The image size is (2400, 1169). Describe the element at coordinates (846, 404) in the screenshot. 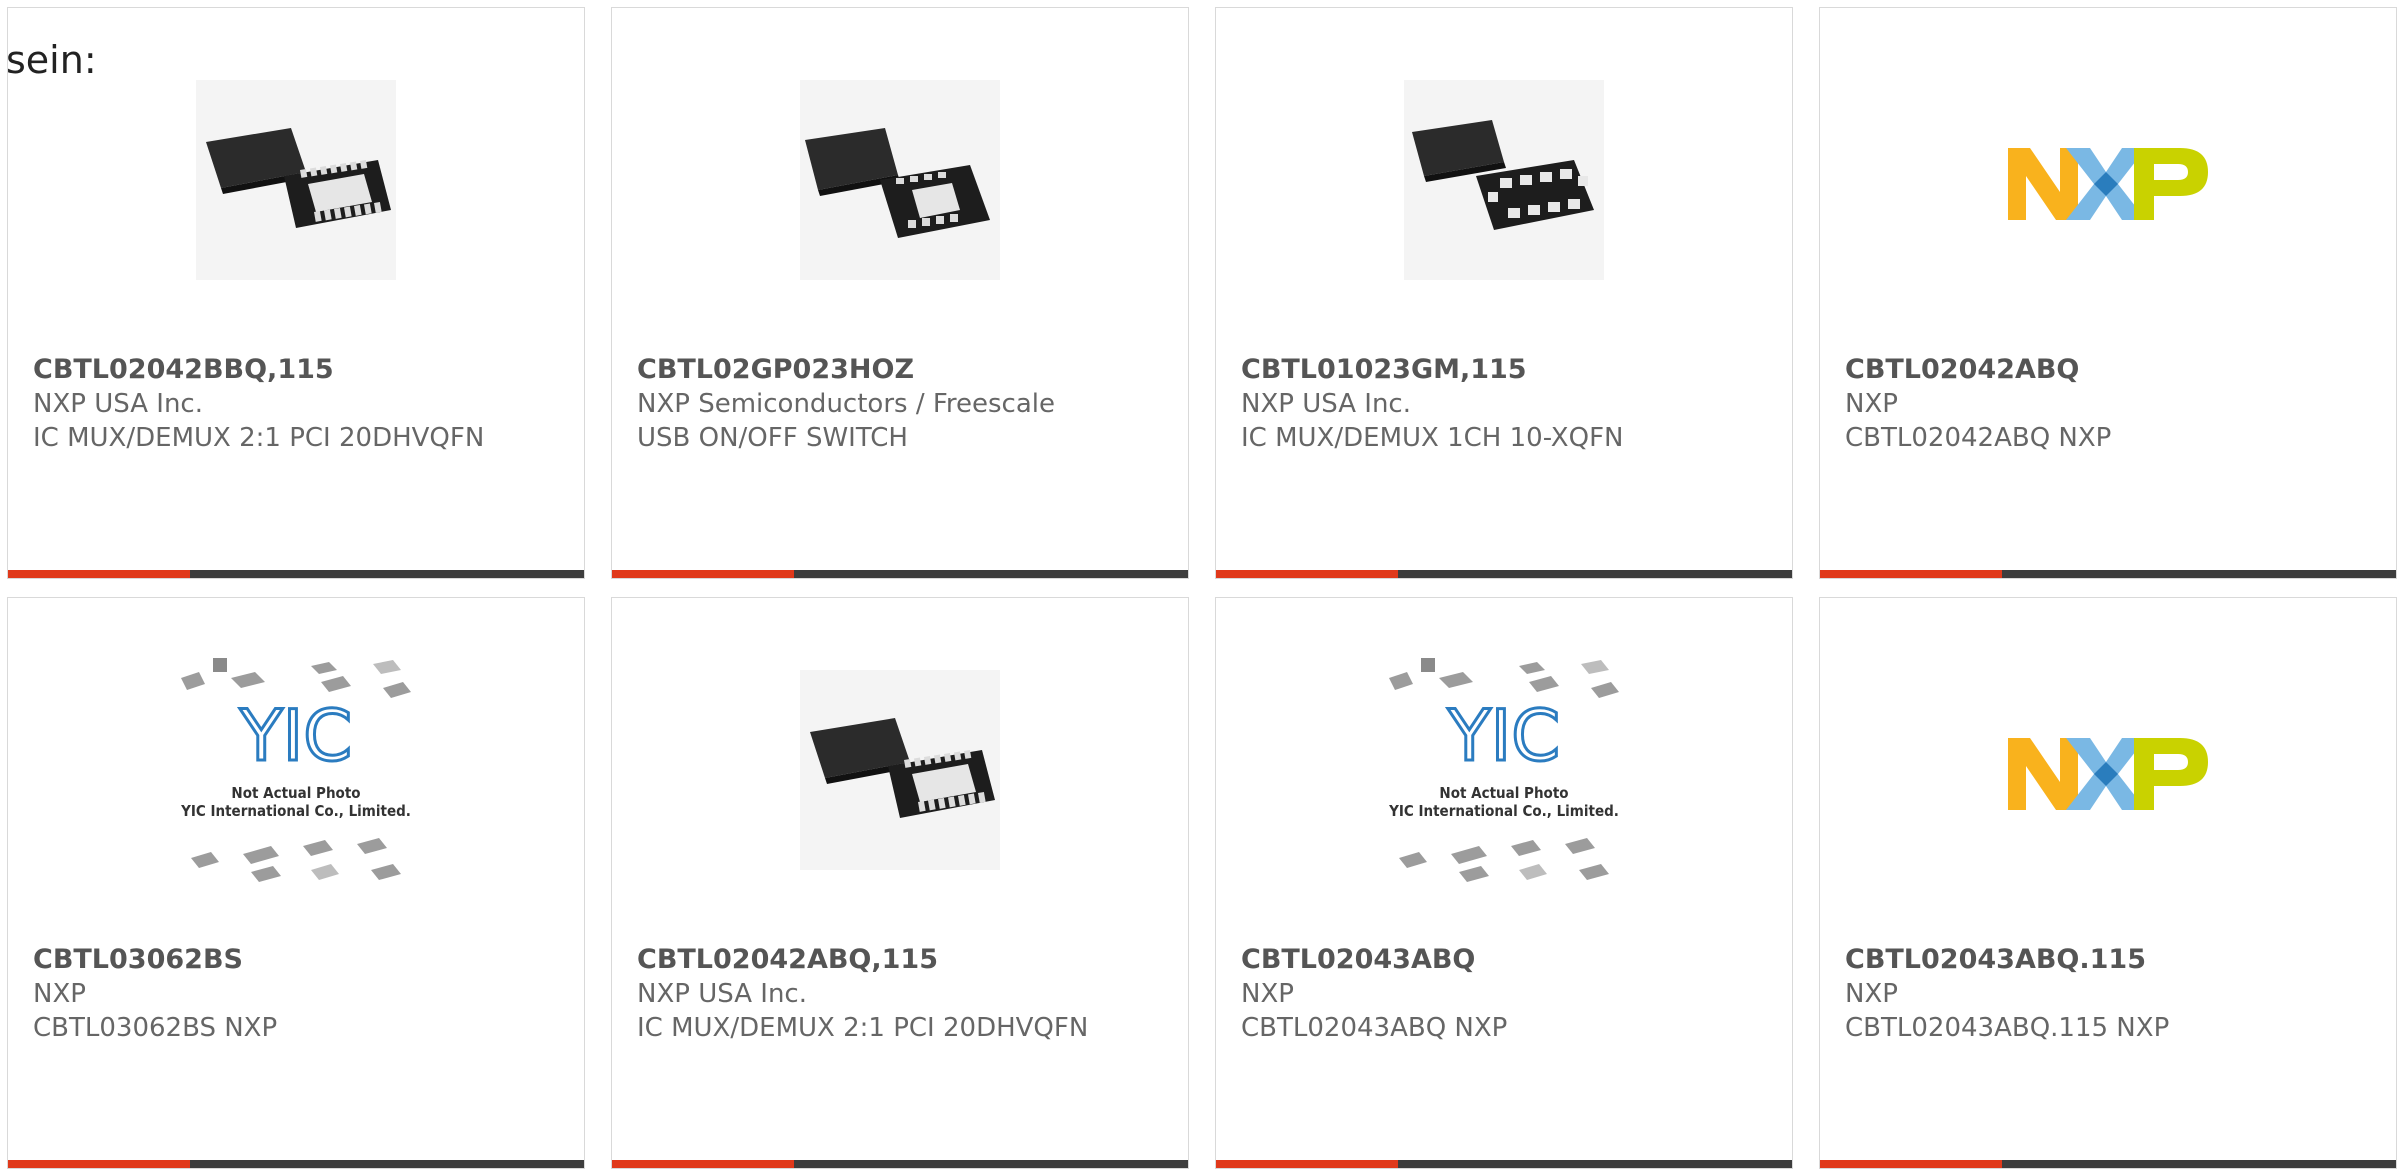

I see `manufacturer: NXP Semiconductors / Freescale` at that location.